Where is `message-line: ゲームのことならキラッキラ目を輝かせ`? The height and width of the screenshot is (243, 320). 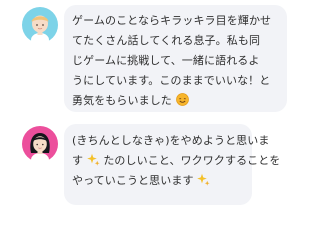
message-line: ゲームのことならキラッキラ目を輝かせ is located at coordinates (172, 20).